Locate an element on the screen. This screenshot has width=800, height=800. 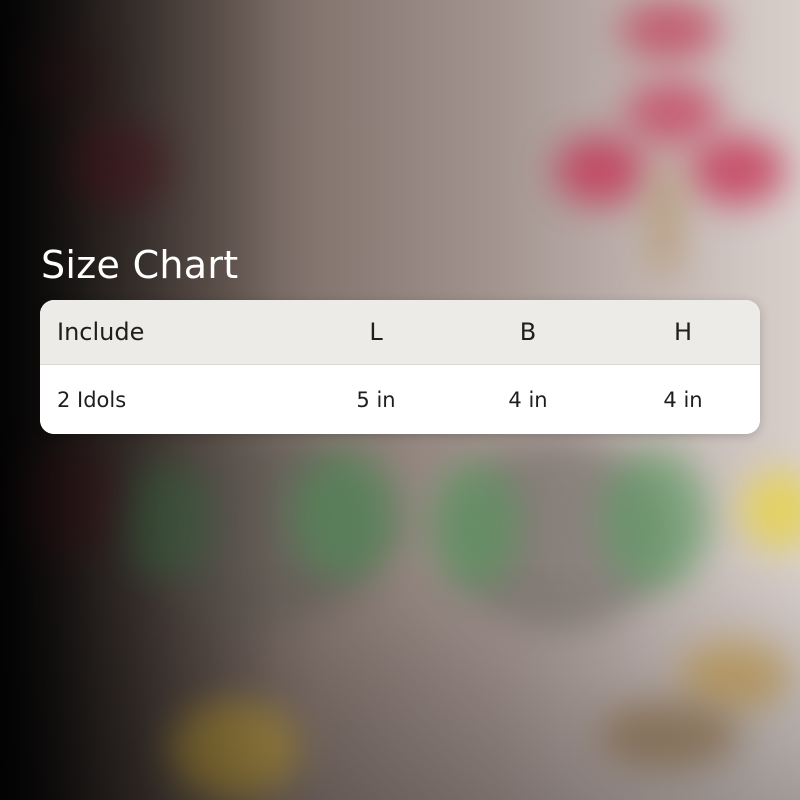
table-row: 2 Idols 5 in 4 in 4 in is located at coordinates (400, 399).